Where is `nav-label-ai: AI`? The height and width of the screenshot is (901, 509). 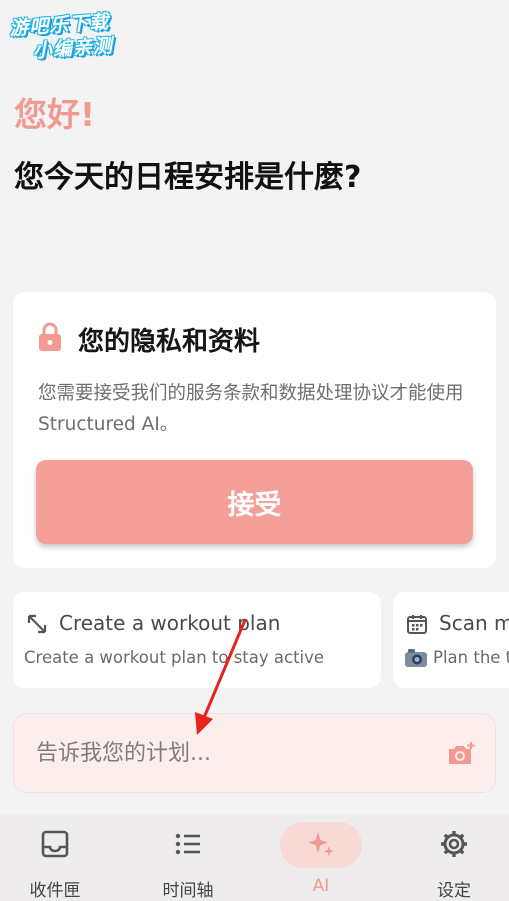 nav-label-ai: AI is located at coordinates (321, 886).